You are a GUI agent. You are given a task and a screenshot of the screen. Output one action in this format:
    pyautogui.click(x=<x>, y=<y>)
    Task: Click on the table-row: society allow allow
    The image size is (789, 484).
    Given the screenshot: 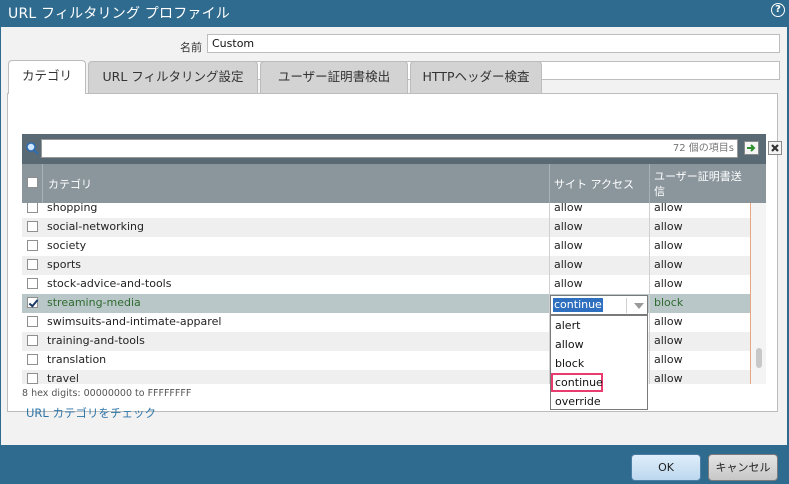 What is the action you would take?
    pyautogui.click(x=386, y=246)
    